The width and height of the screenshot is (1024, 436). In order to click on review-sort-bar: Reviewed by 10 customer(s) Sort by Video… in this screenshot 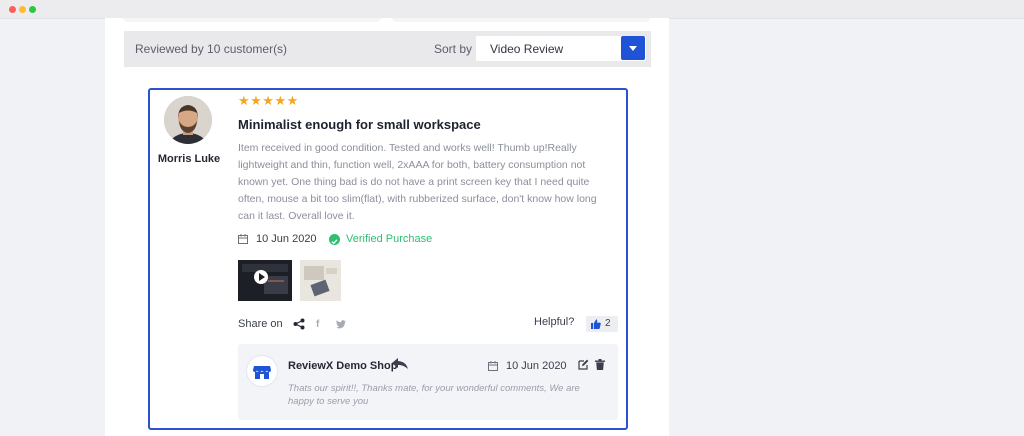, I will do `click(387, 49)`.